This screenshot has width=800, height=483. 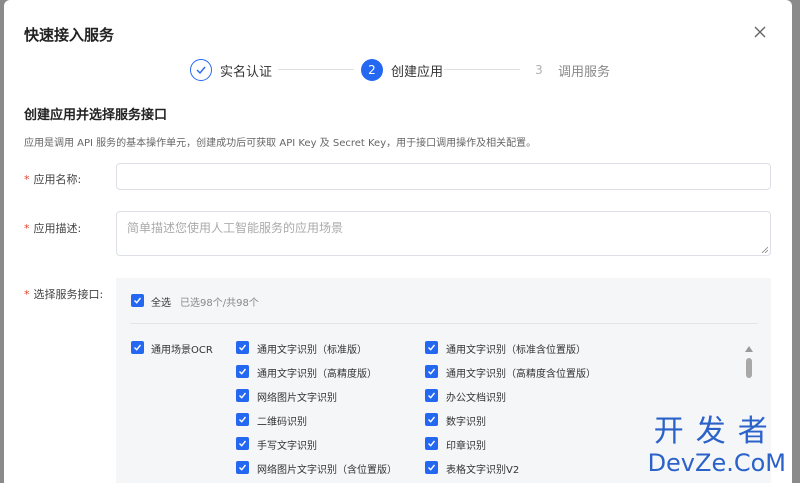 I want to click on select-all-label: 全选, so click(x=161, y=303).